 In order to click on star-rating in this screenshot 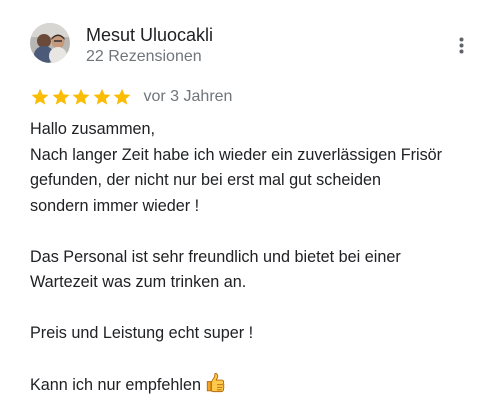, I will do `click(81, 97)`.